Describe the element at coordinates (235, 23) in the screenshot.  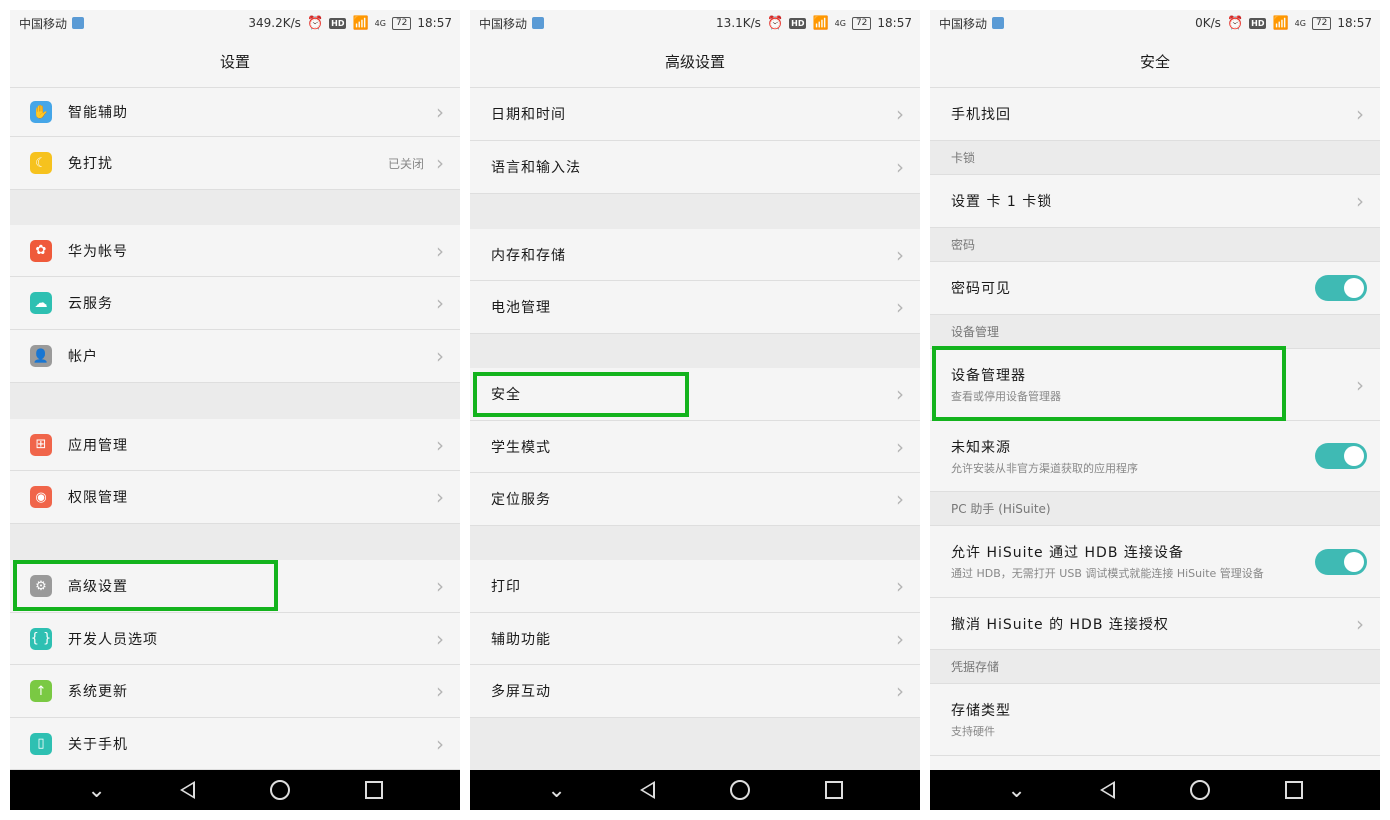
I see `status-bar: 中国移动 349.2K/s ⏰ HD 📶 4G 72 18:57` at that location.